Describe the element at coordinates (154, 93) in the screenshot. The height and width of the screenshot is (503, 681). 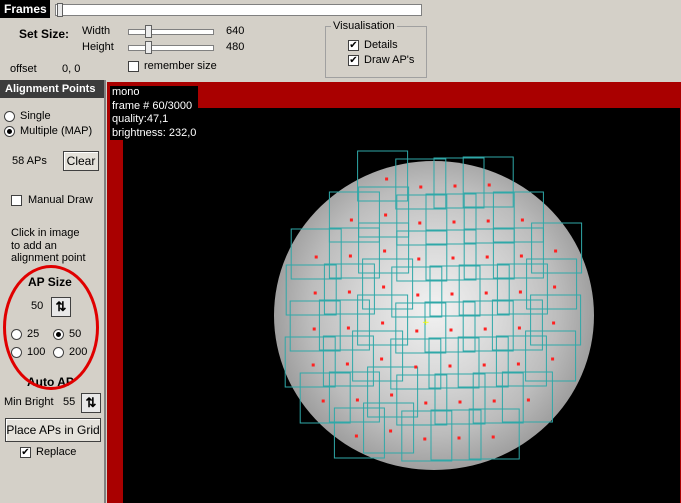
I see `info-mono: mono` at that location.